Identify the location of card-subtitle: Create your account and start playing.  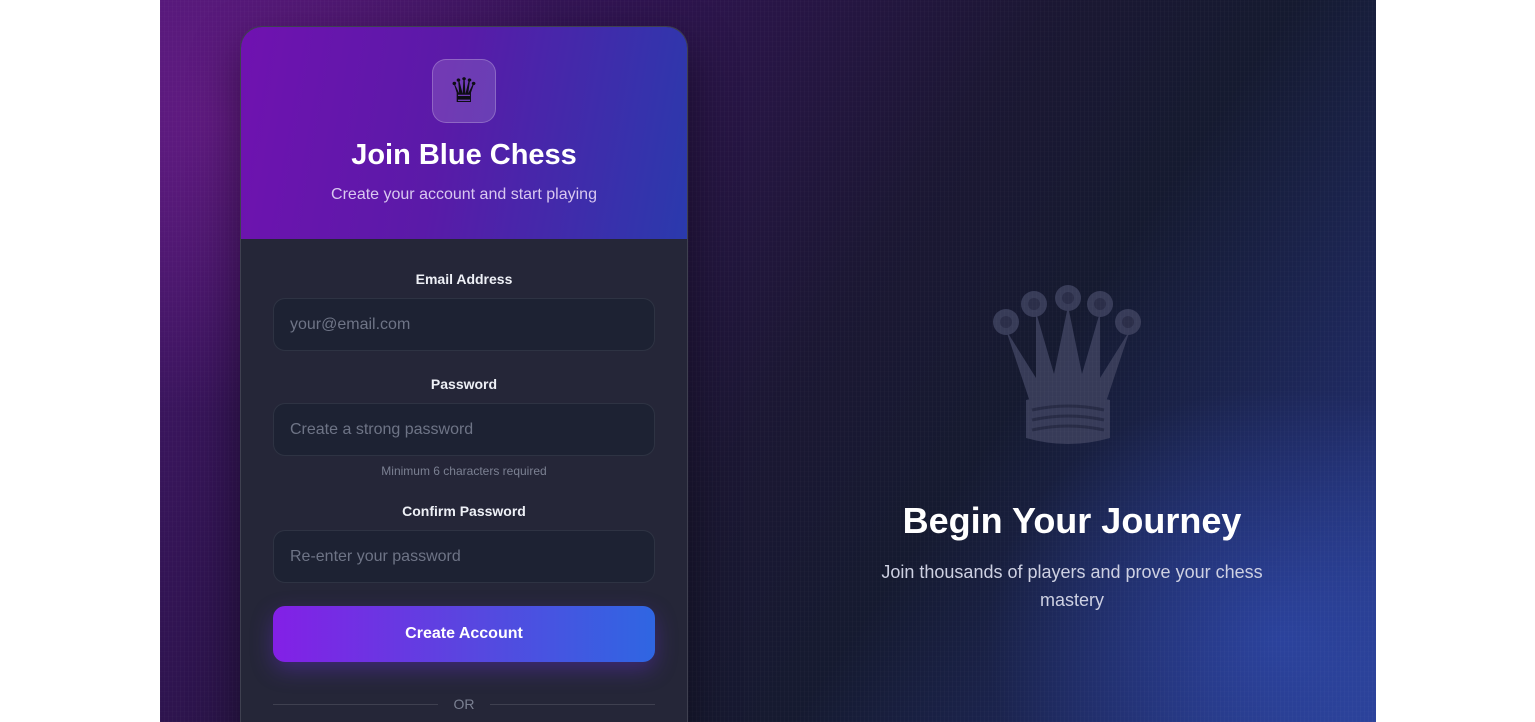
(464, 194).